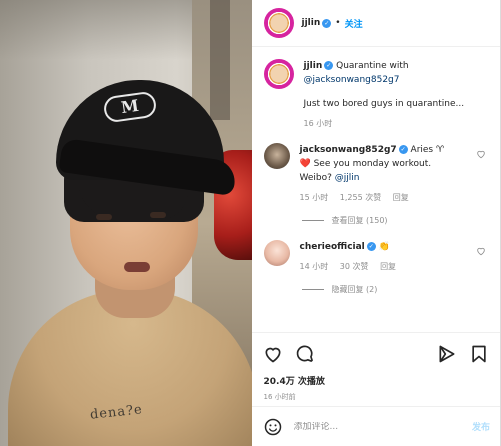  Describe the element at coordinates (390, 198) in the screenshot. I see `comment-meta: 15 小时 1,255 次赞 回复` at that location.